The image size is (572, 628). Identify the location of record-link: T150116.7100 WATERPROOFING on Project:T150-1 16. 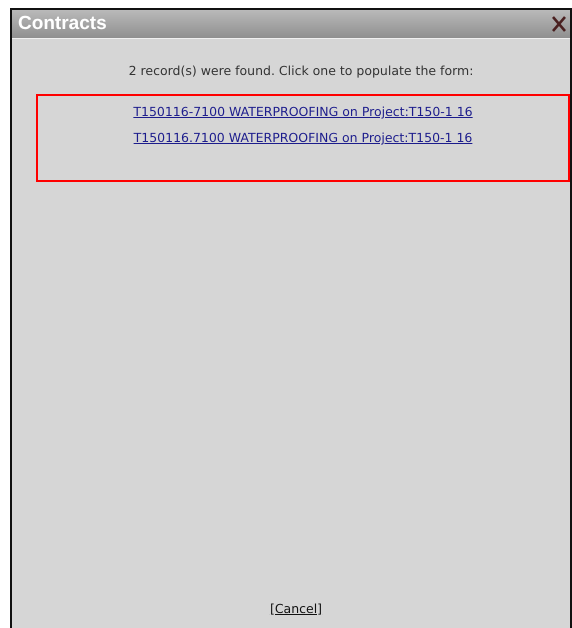
(303, 137).